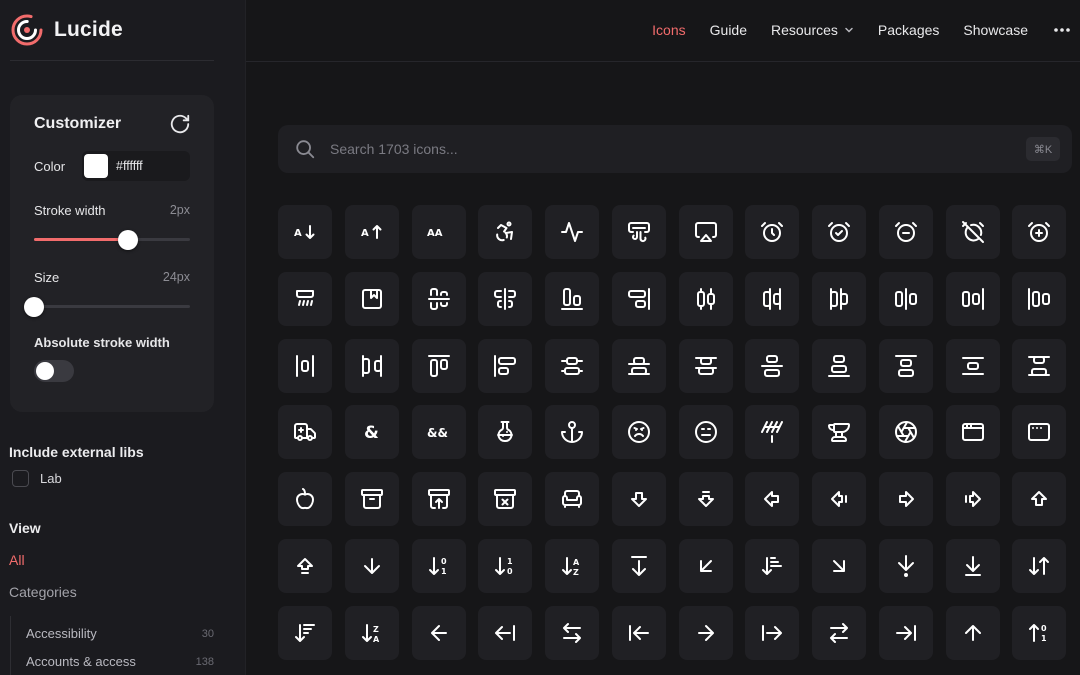 This screenshot has width=1080, height=675. What do you see at coordinates (705, 232) in the screenshot?
I see `icon-tile-airplay` at bounding box center [705, 232].